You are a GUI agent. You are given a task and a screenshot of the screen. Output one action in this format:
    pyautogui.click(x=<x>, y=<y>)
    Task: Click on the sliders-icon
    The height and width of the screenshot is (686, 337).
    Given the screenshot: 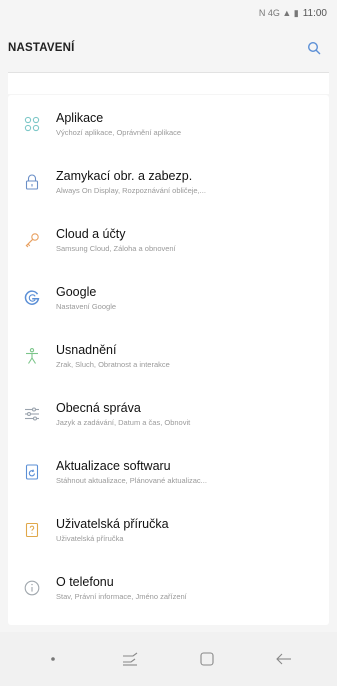 What is the action you would take?
    pyautogui.click(x=32, y=414)
    